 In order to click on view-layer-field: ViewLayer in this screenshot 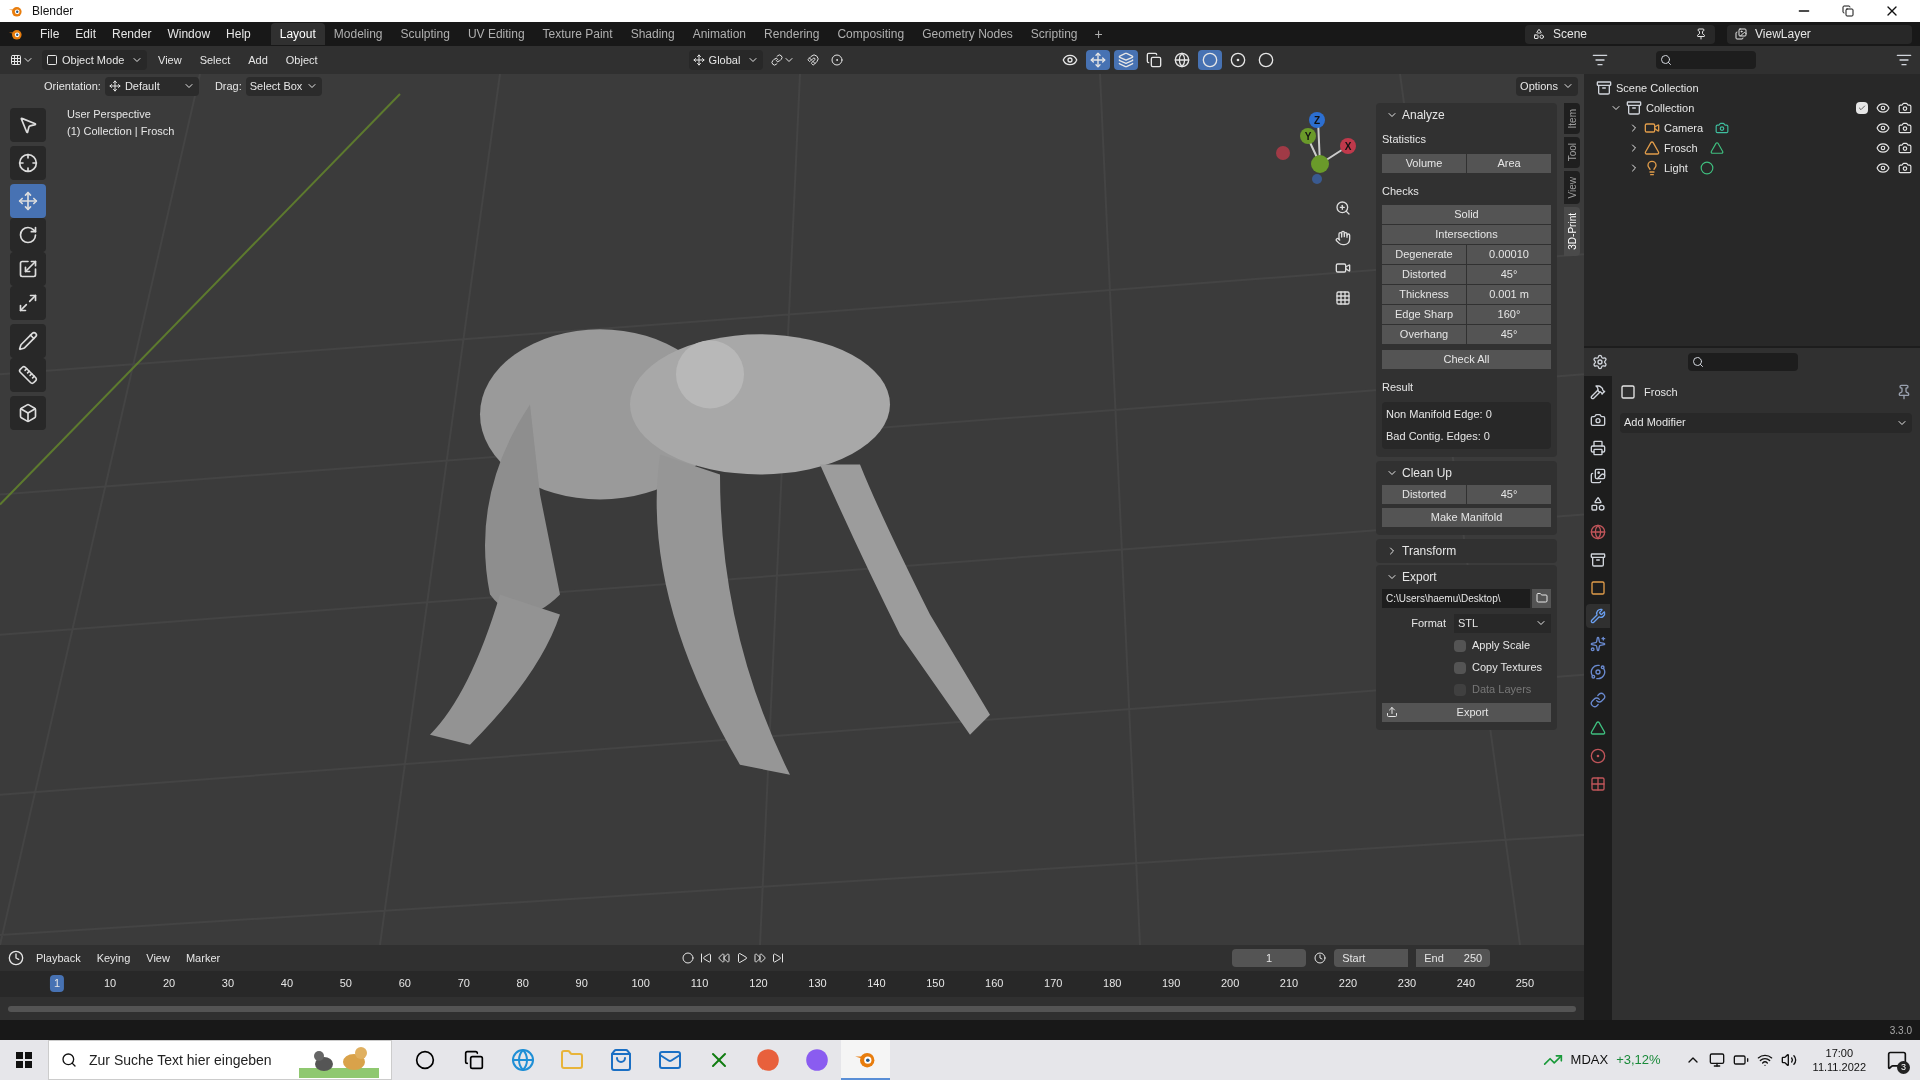, I will do `click(1819, 34)`.